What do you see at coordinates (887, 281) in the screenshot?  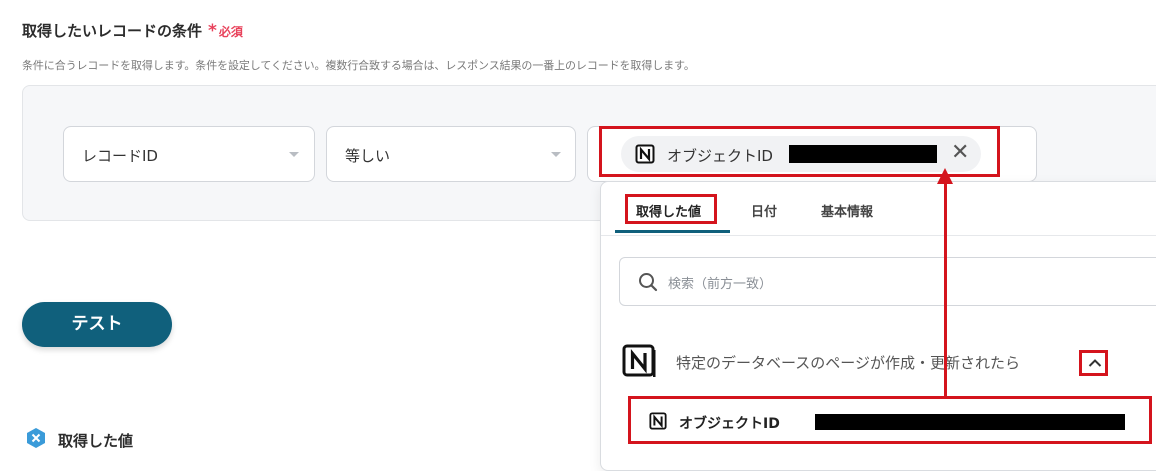 I see `search-input: 検索（前方一致）` at bounding box center [887, 281].